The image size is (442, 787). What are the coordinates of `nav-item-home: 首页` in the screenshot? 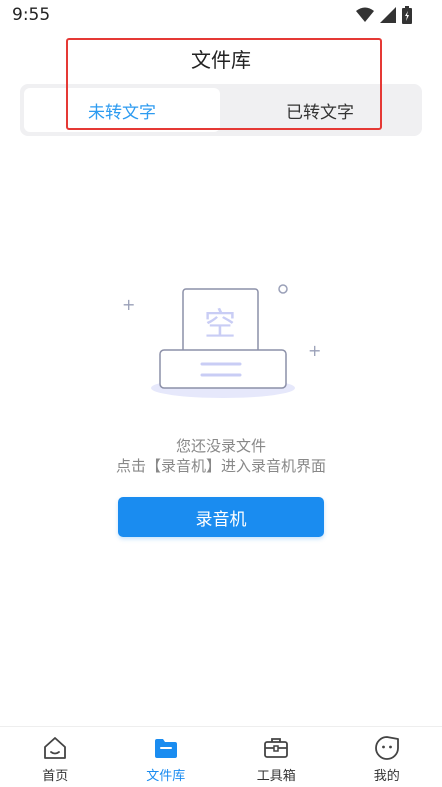 It's located at (55, 757).